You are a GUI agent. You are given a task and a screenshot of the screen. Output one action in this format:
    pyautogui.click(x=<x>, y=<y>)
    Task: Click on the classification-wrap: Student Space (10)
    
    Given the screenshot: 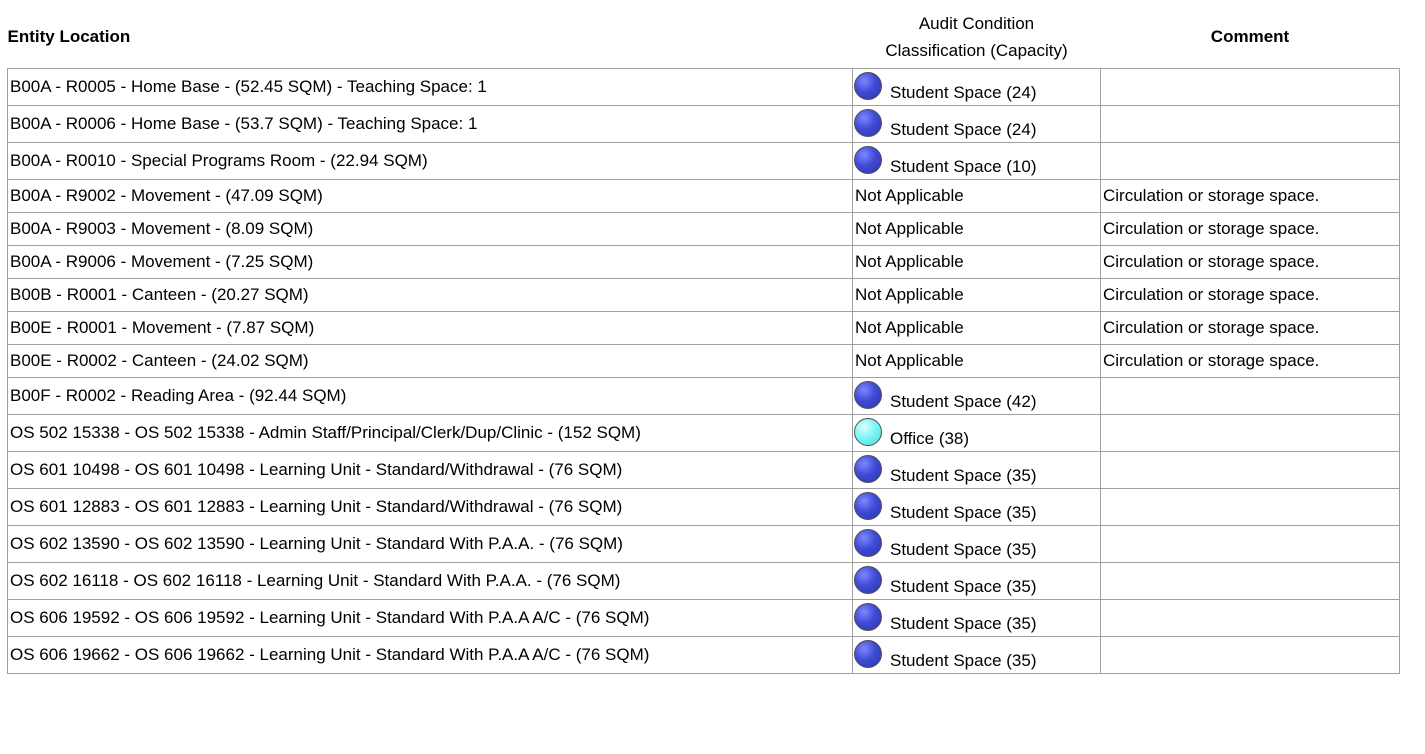 What is the action you would take?
    pyautogui.click(x=977, y=161)
    